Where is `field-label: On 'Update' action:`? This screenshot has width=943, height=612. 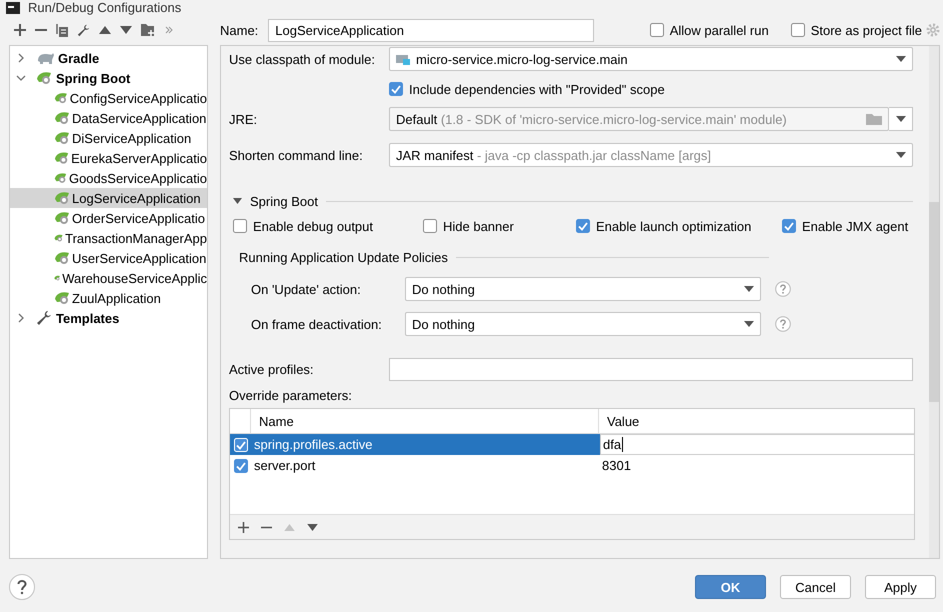 field-label: On 'Update' action: is located at coordinates (306, 289).